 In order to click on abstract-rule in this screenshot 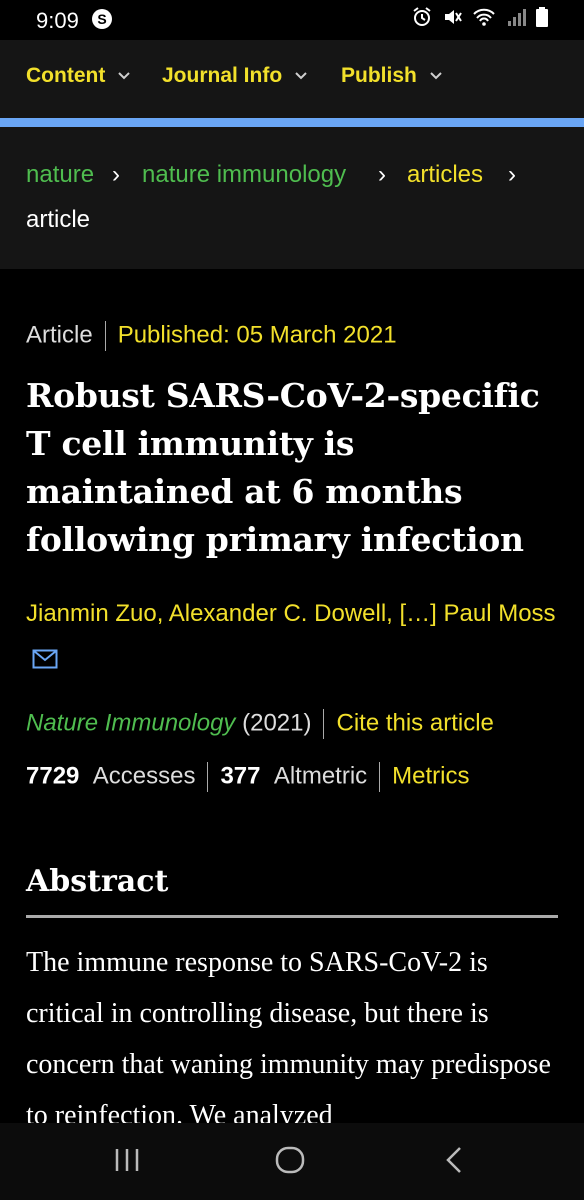, I will do `click(292, 916)`.